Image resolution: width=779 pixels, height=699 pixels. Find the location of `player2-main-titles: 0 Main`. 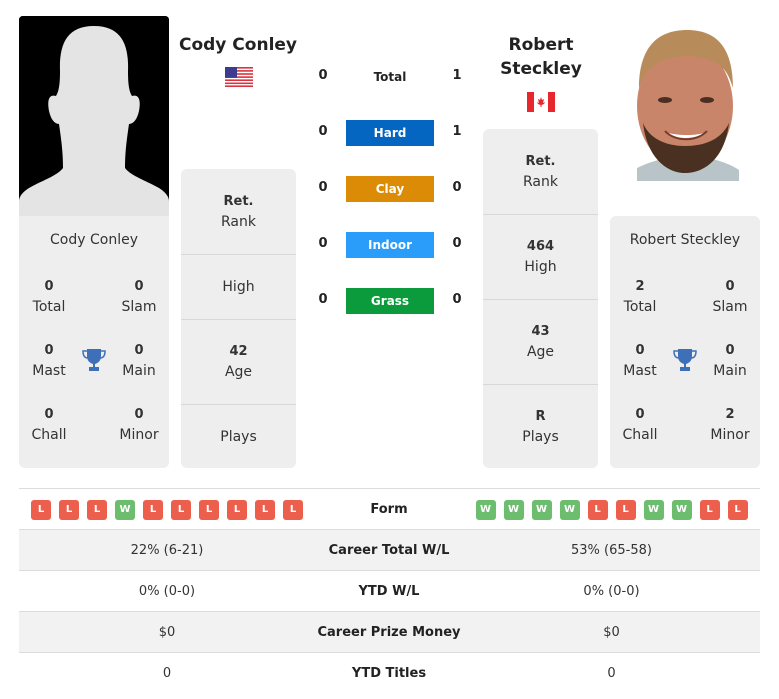

player2-main-titles: 0 Main is located at coordinates (730, 361).